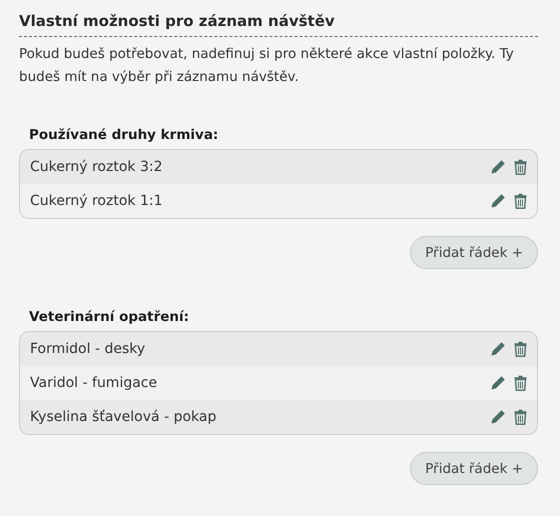 The height and width of the screenshot is (516, 560). I want to click on section-heading: Veterinární opatření:, so click(109, 317).